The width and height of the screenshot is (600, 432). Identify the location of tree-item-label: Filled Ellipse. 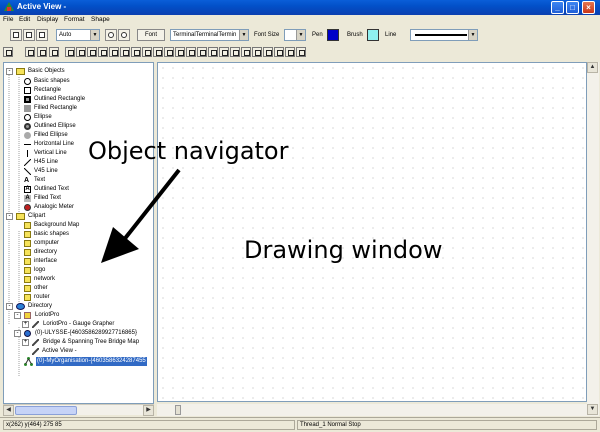
(51, 135).